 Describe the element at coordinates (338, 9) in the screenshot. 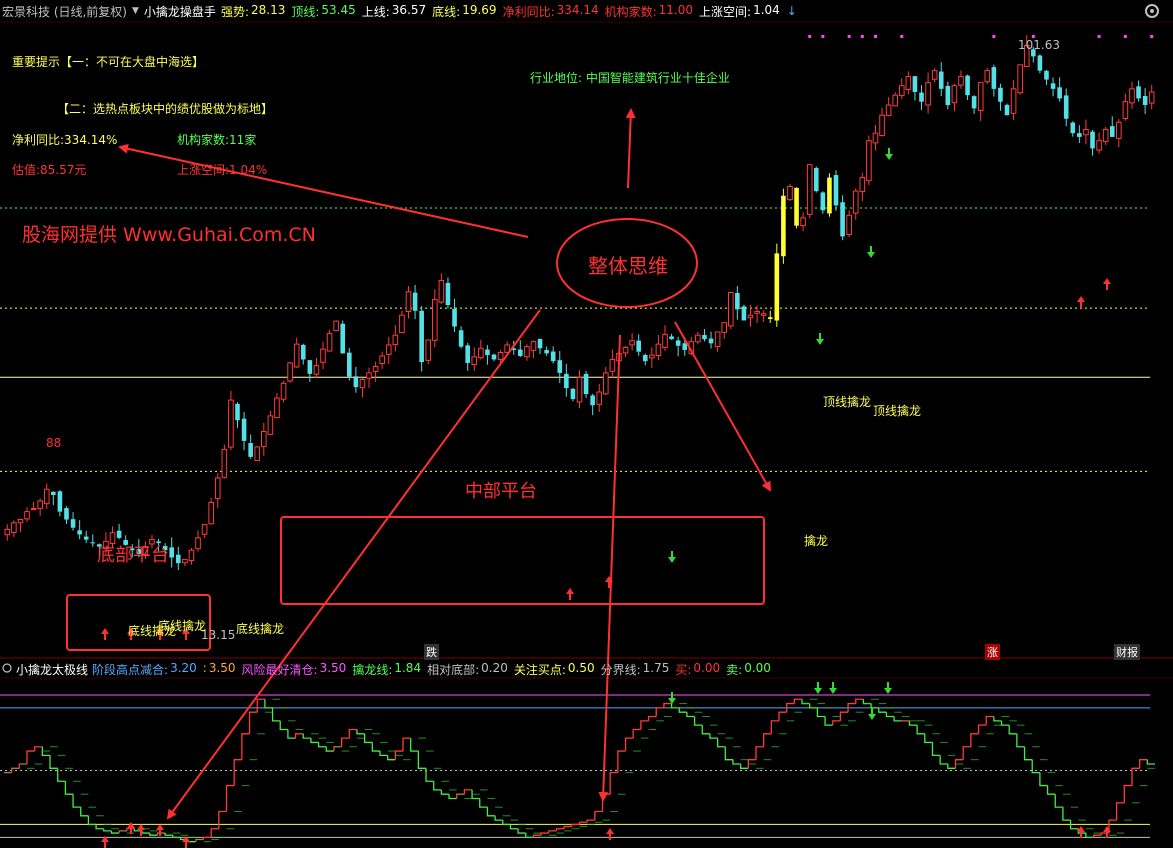

I see `header-metric-value-1: 53.45` at that location.